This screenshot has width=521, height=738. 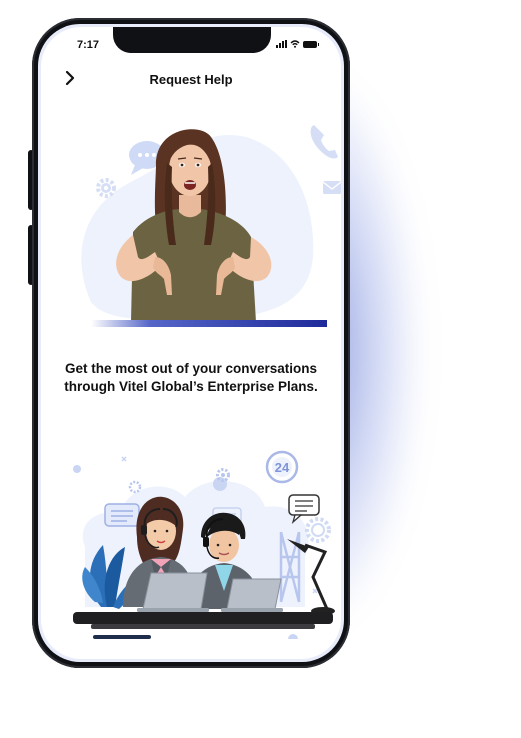 I want to click on 24-label: 24, so click(x=282, y=467).